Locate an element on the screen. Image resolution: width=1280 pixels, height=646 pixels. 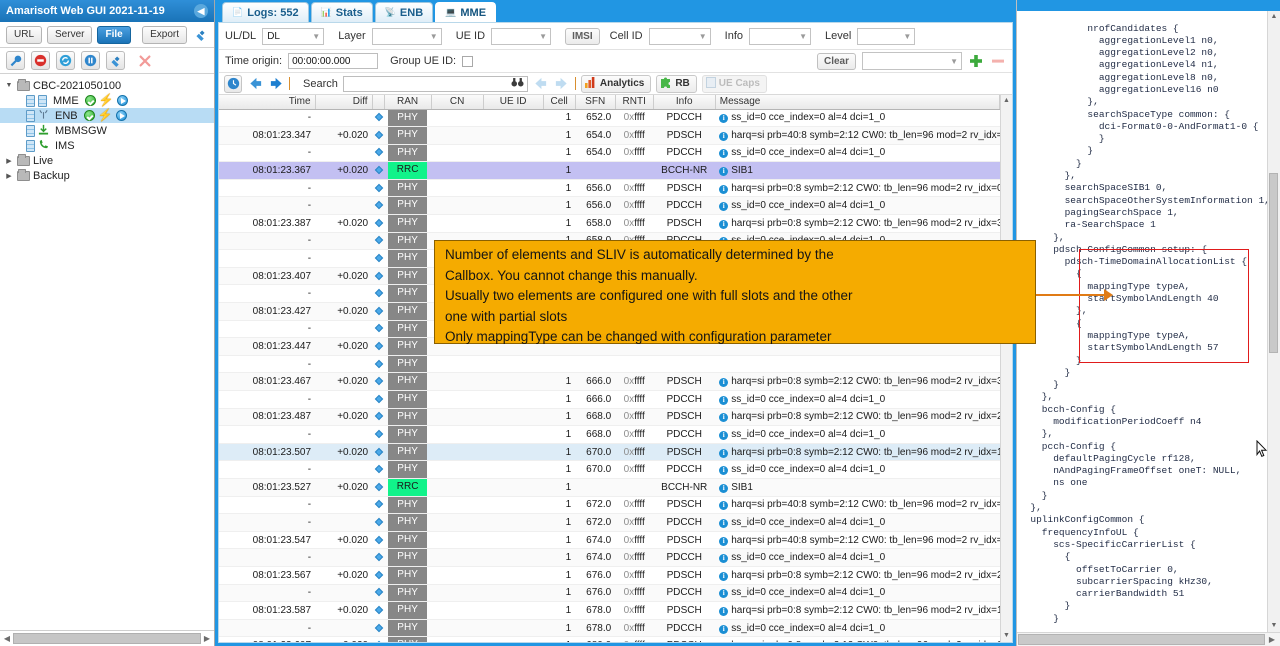
table-row: 08:01:23.367 +0.020 RRC 1 BCCH-NR i SIB1 is located at coordinates (609, 170).